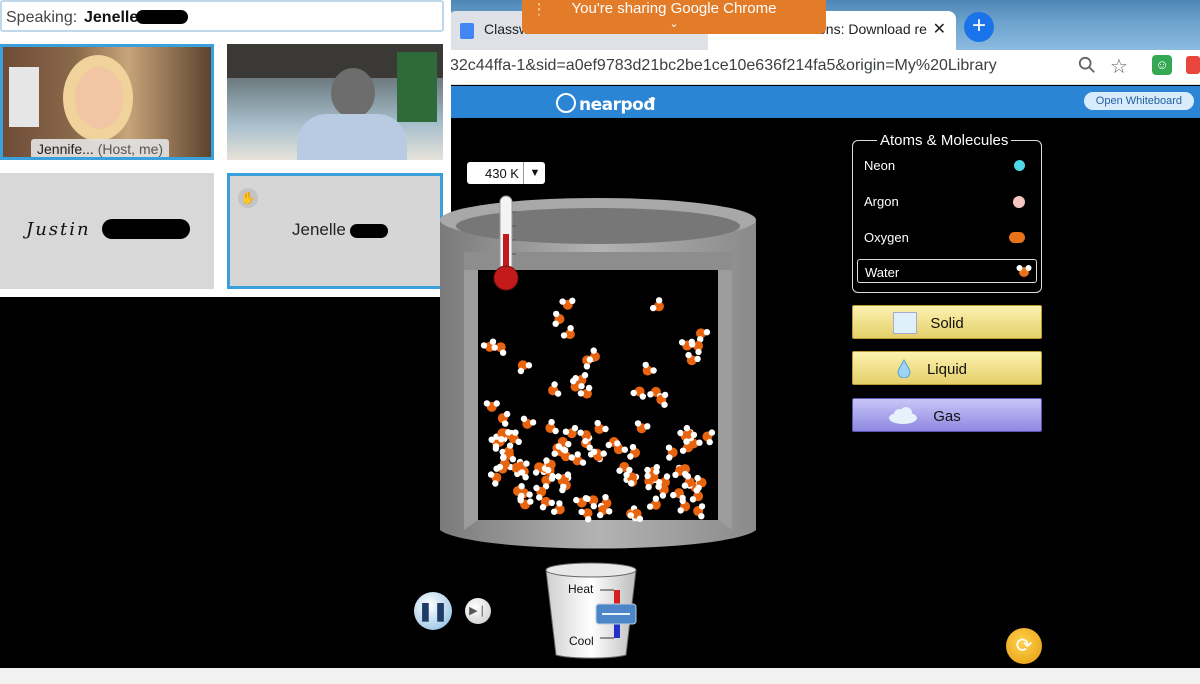 This screenshot has height=684, width=1200. I want to click on step-forward-button: ▶❘, so click(478, 611).